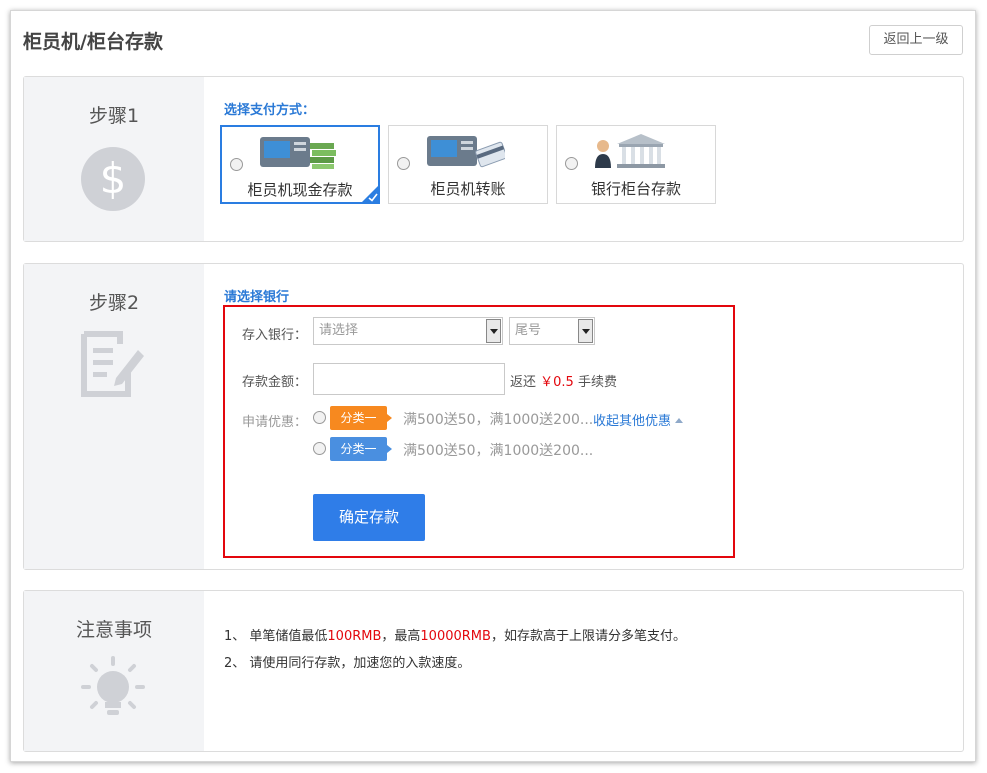 The height and width of the screenshot is (773, 987). Describe the element at coordinates (113, 685) in the screenshot. I see `lightbulb-icon` at that location.